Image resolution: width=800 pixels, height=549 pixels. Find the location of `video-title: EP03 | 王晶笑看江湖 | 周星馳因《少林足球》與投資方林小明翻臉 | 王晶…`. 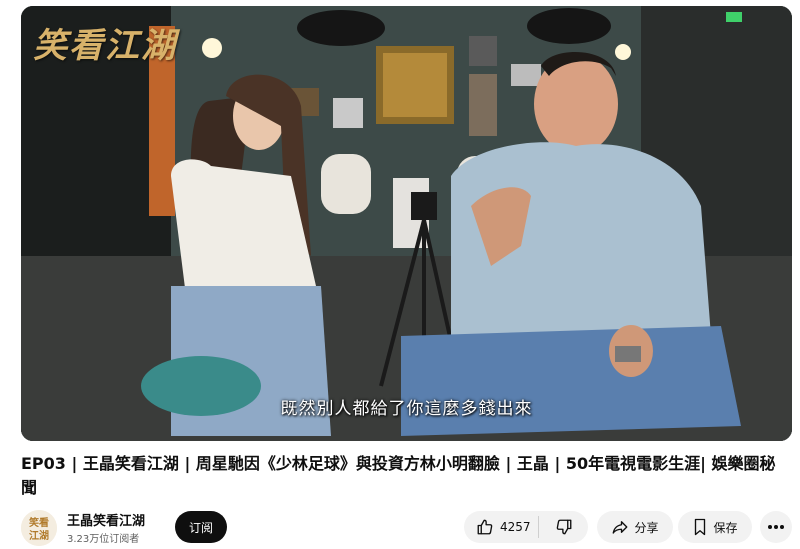

video-title: EP03 | 王晶笑看江湖 | 周星馳因《少林足球》與投資方林小明翻臉 | 王晶… is located at coordinates (398, 475).